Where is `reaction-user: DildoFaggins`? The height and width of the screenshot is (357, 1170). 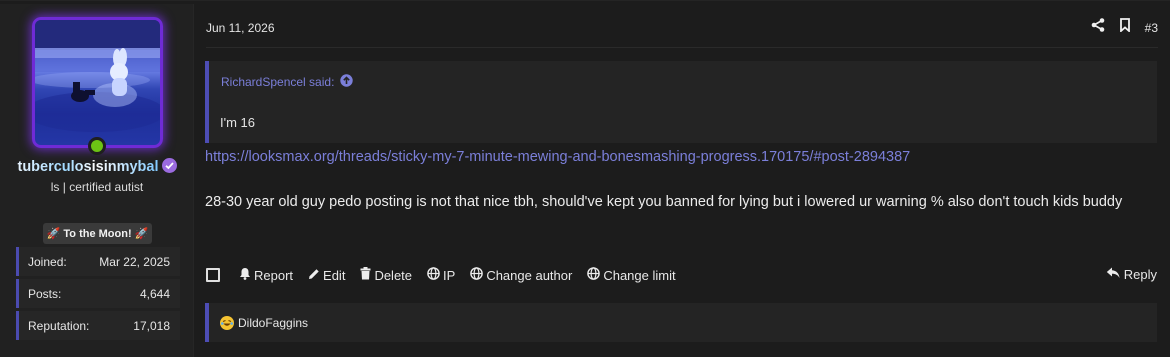
reaction-user: DildoFaggins is located at coordinates (273, 323).